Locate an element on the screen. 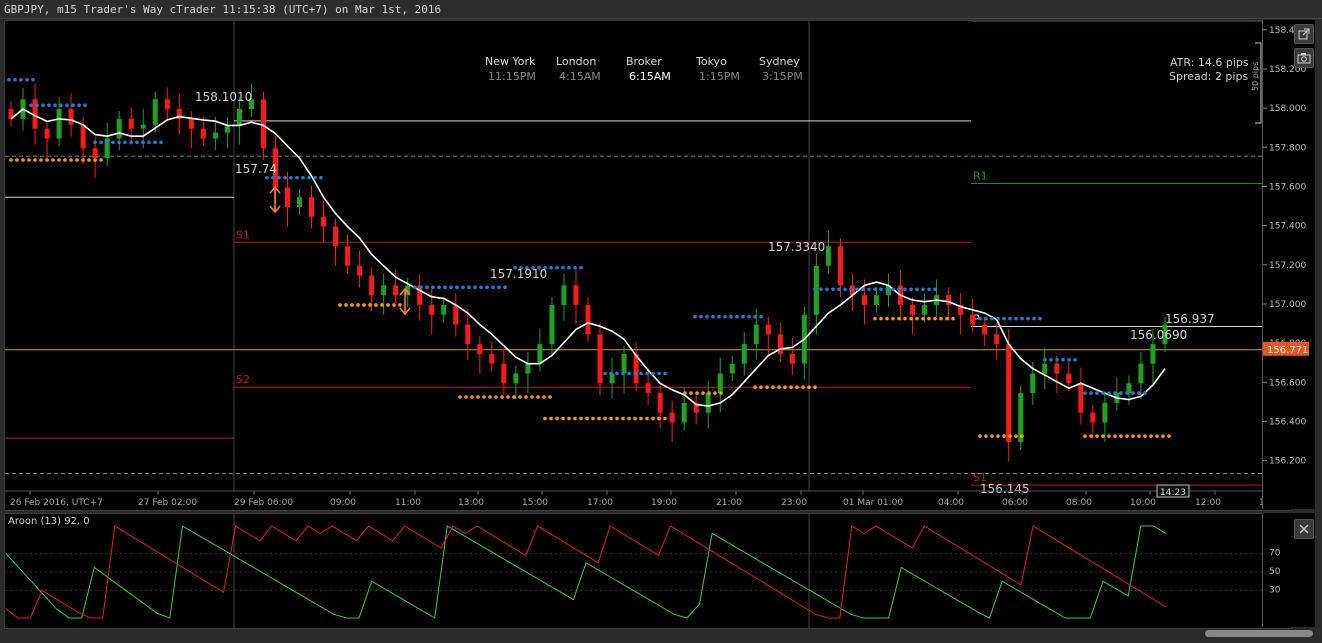 The height and width of the screenshot is (643, 1322). camera-icon-svg is located at coordinates (1304, 58).